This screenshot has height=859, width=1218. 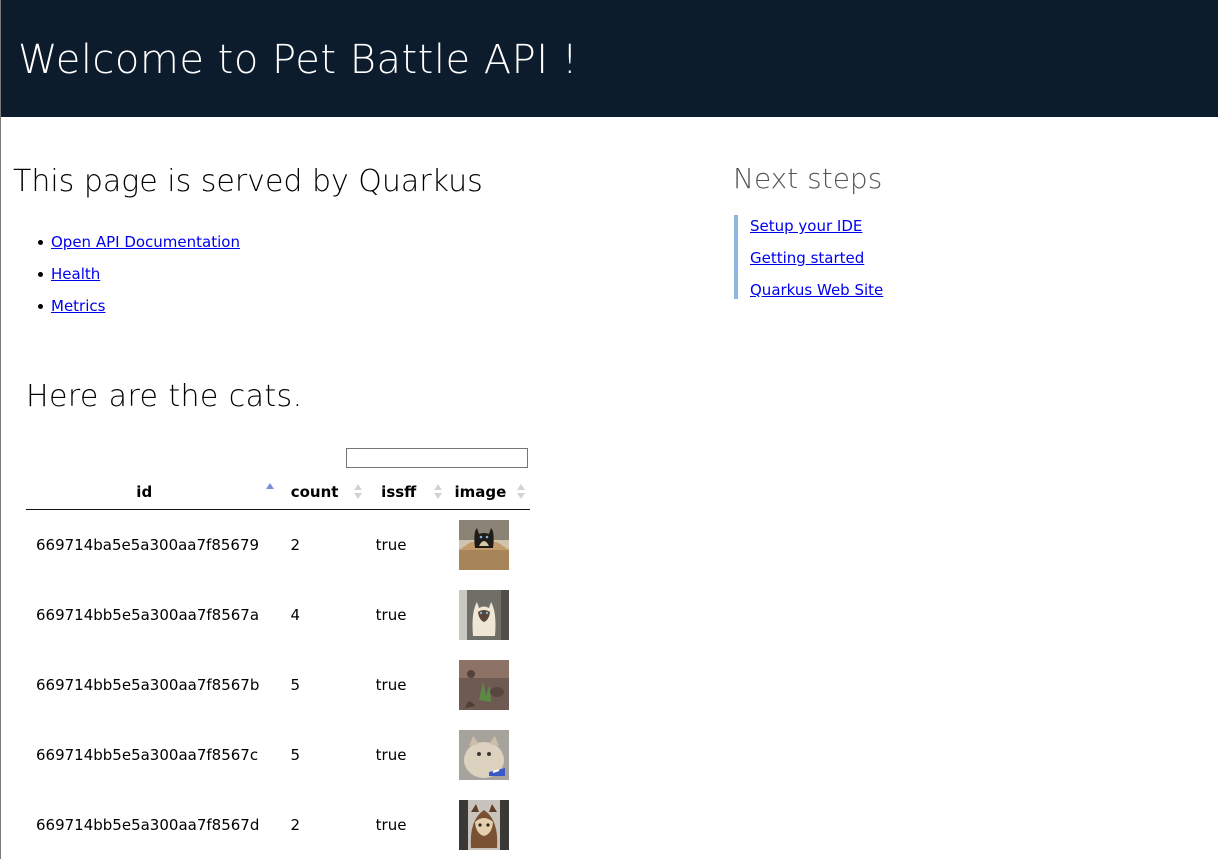 What do you see at coordinates (437, 458) in the screenshot?
I see `table-search-input` at bounding box center [437, 458].